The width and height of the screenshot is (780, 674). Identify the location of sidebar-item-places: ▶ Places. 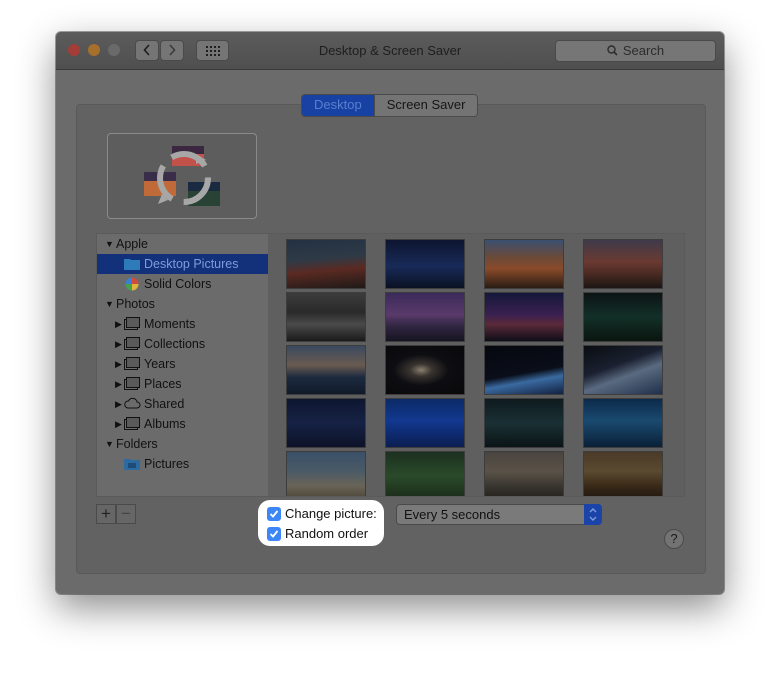
(183, 384).